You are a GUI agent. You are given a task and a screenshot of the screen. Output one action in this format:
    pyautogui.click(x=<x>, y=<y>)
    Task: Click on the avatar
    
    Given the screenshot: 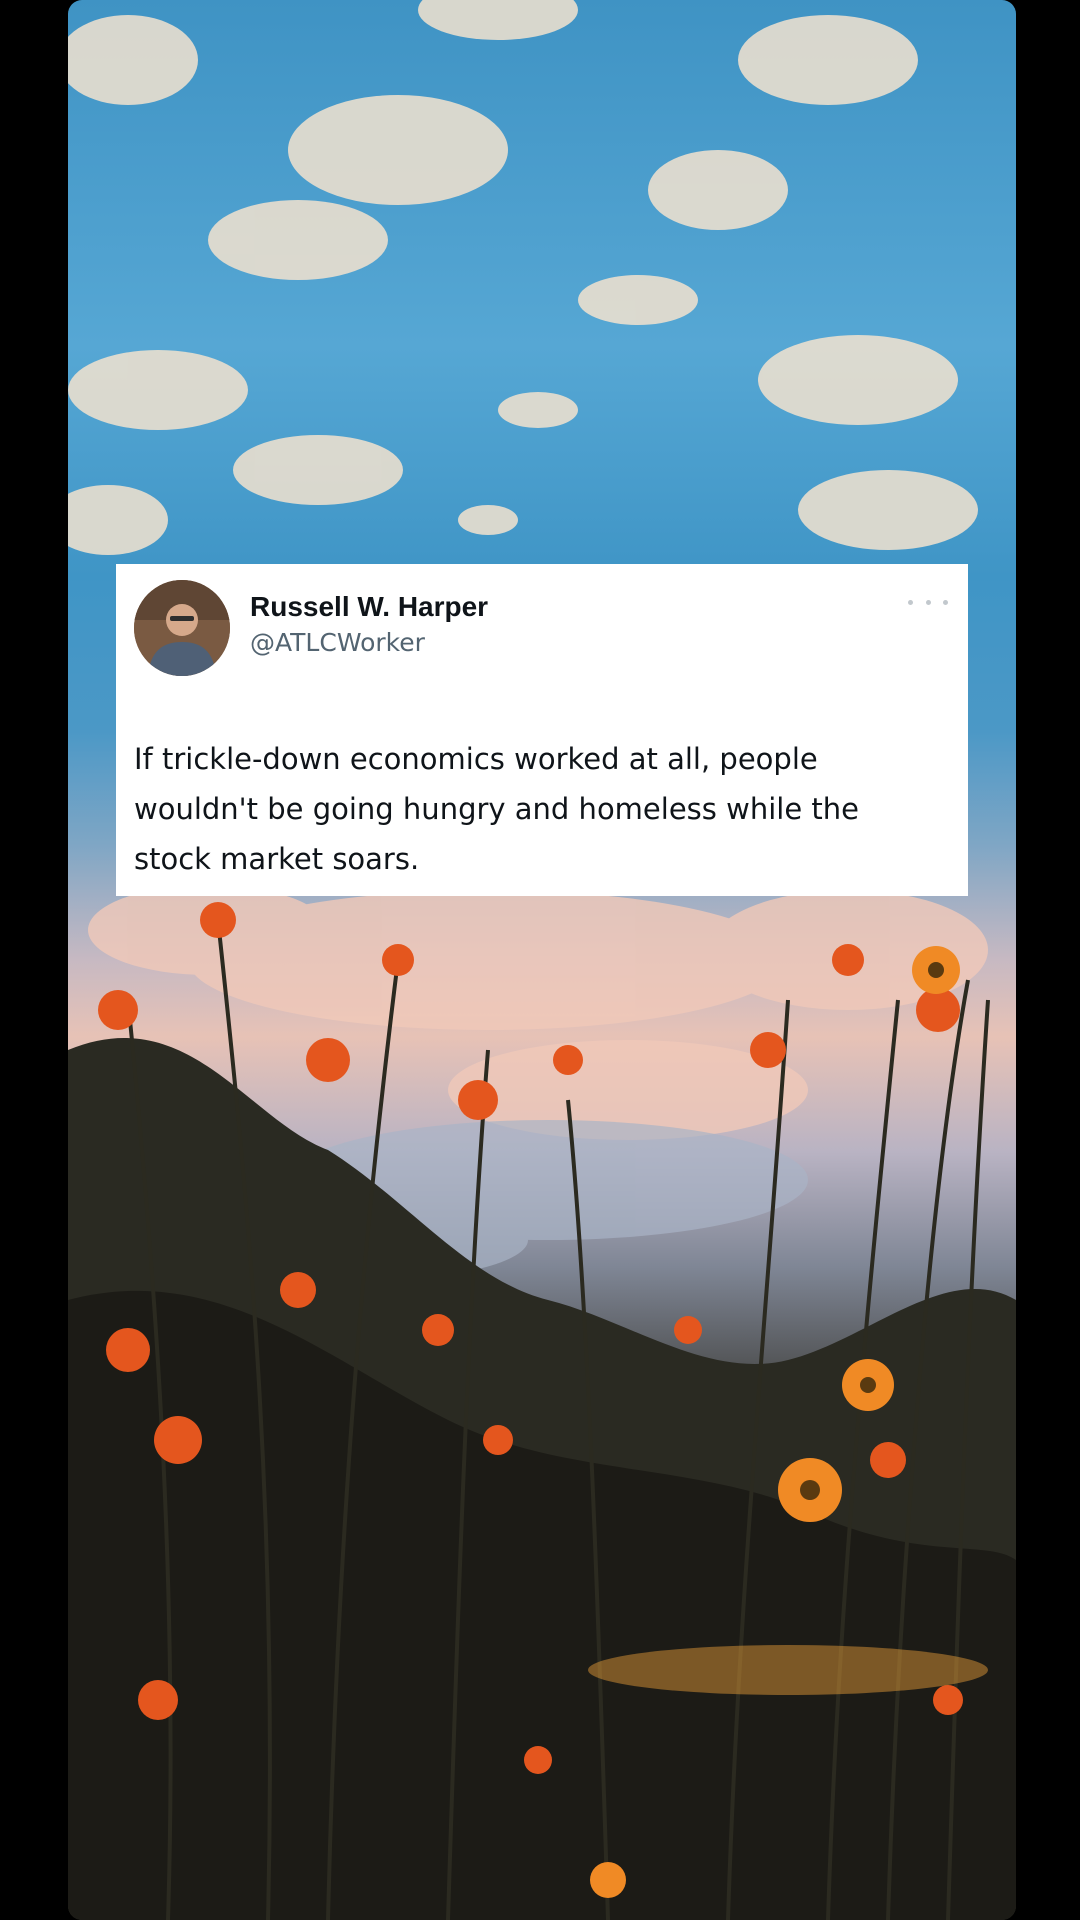 What is the action you would take?
    pyautogui.click(x=182, y=628)
    